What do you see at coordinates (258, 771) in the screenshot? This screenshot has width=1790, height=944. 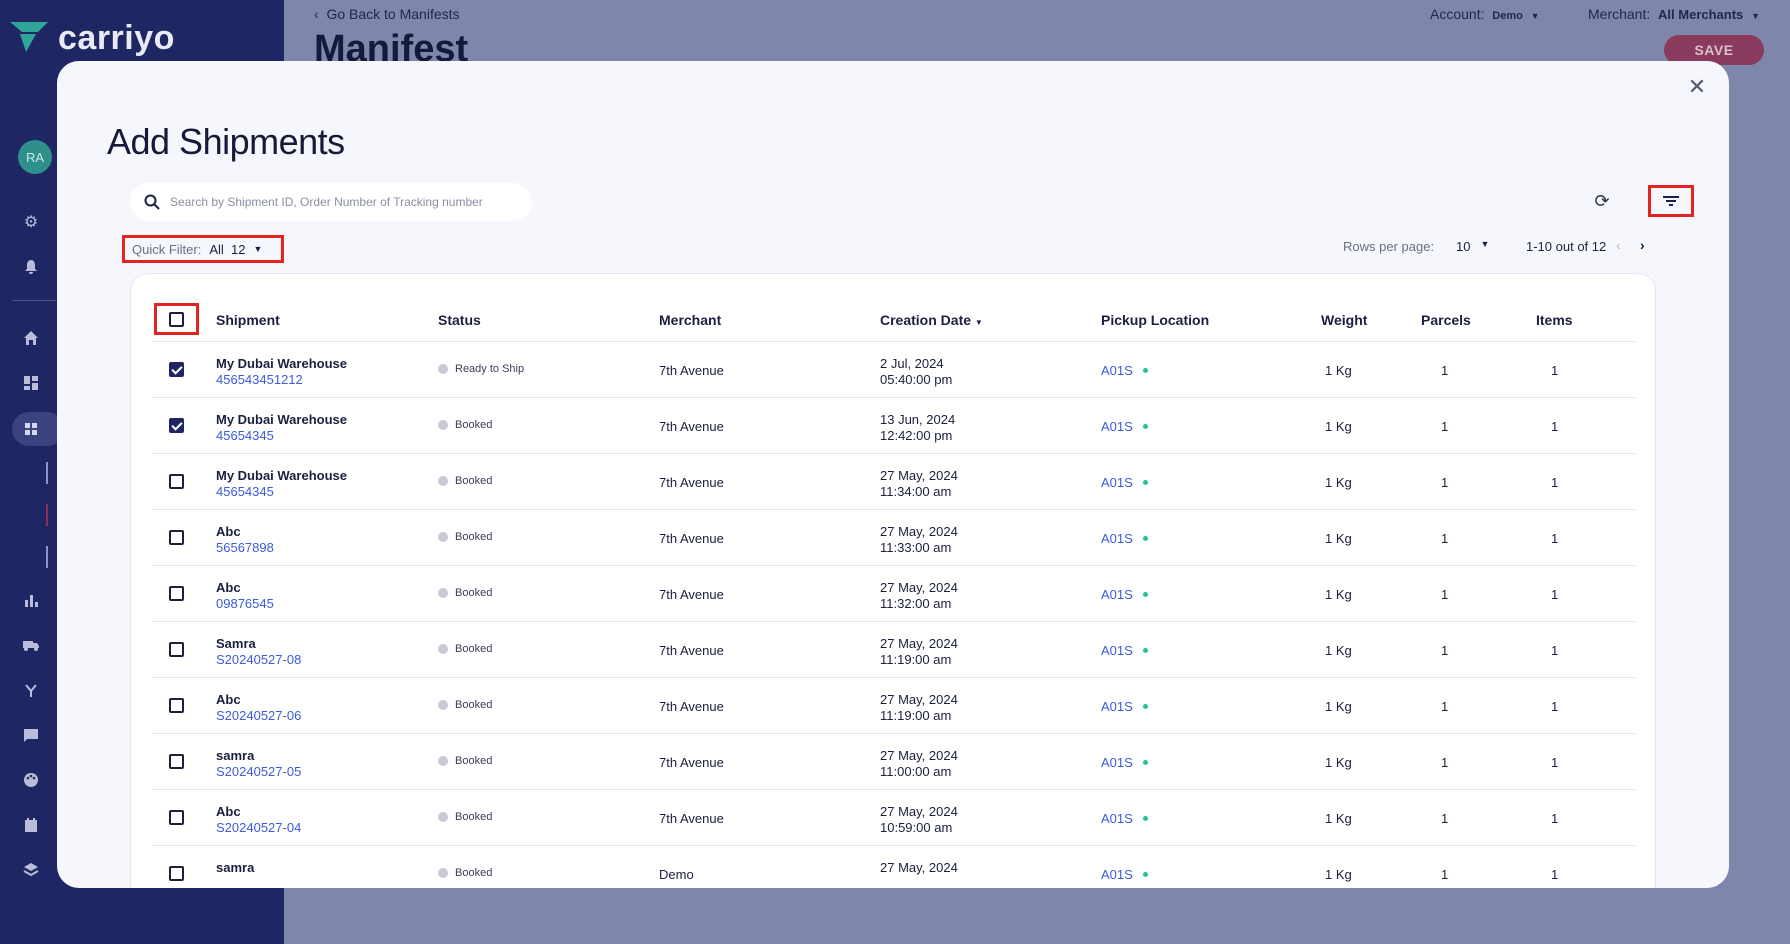 I see `shipment-id-link: S20240527-05` at bounding box center [258, 771].